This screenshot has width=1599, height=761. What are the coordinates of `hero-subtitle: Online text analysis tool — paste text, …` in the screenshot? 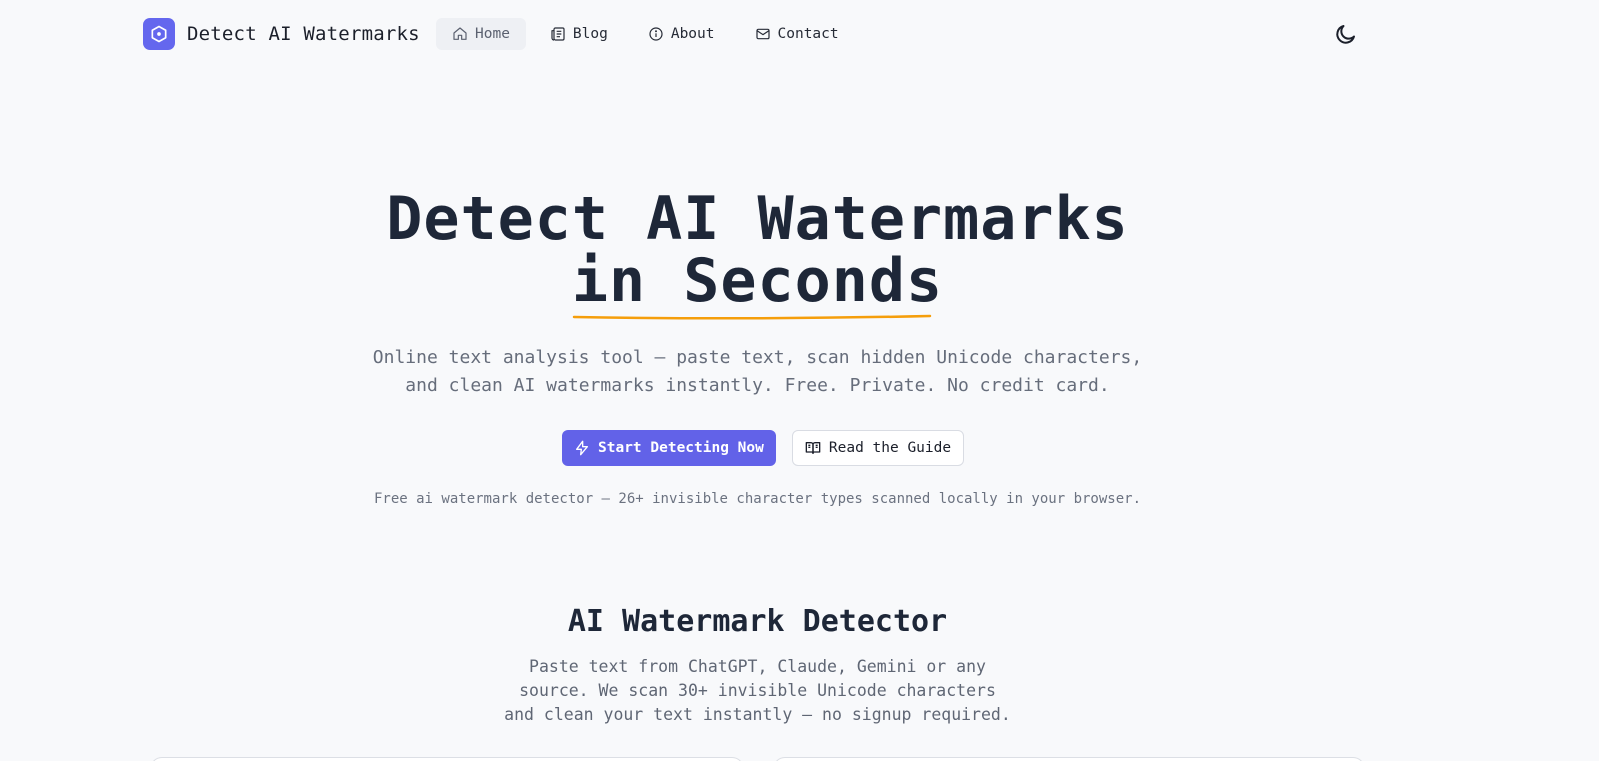 It's located at (757, 372).